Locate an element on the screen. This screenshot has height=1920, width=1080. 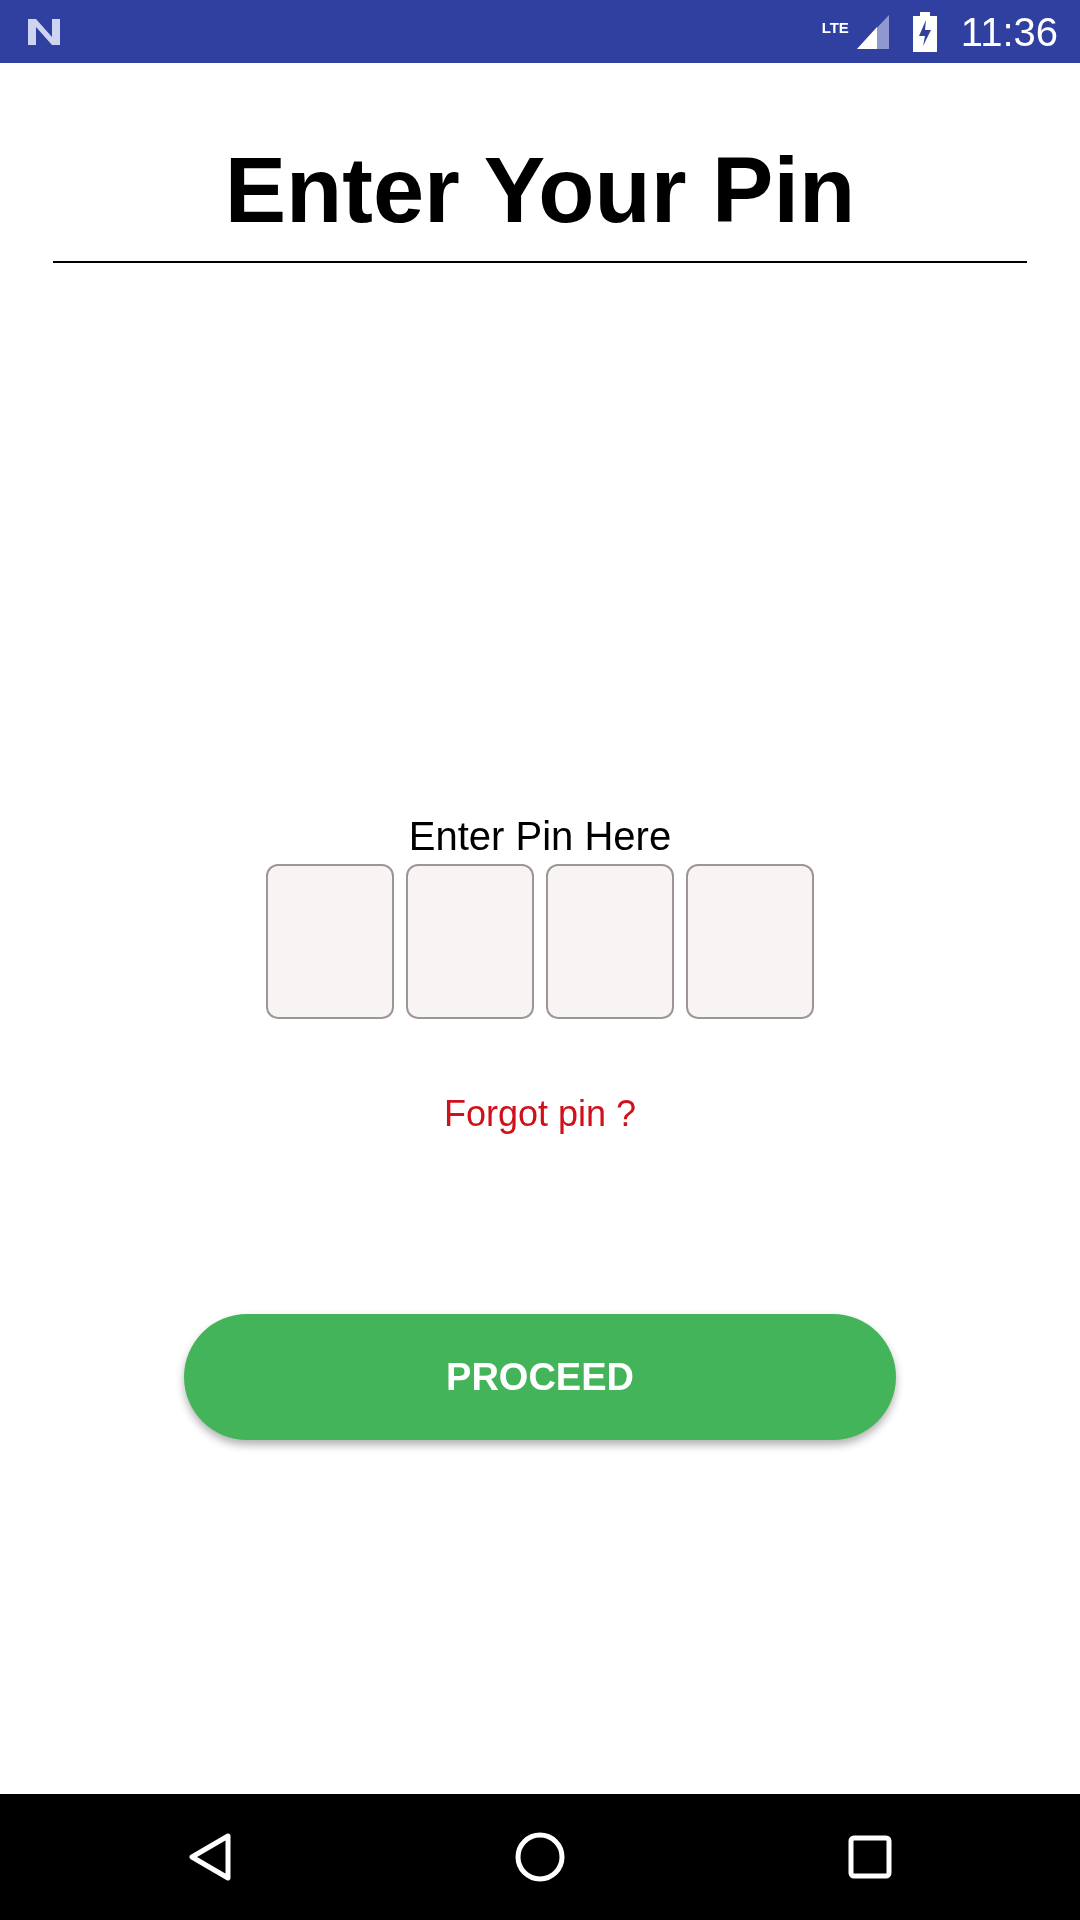
battery-charging-icon is located at coordinates (924, 31).